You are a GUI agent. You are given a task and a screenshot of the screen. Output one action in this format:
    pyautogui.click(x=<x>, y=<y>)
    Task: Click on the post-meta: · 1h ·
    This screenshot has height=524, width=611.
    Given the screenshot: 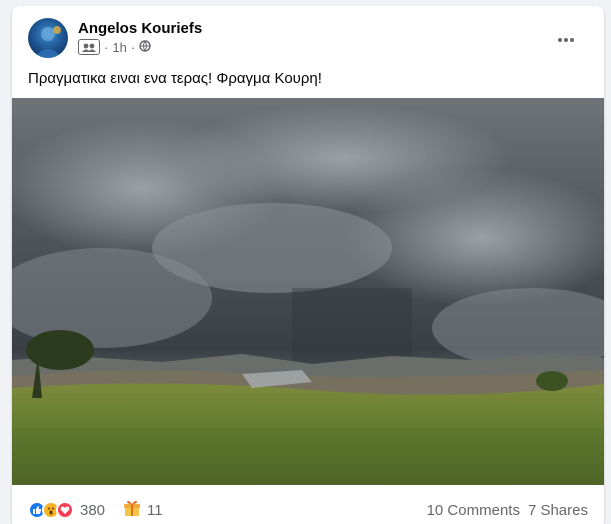 What is the action you would take?
    pyautogui.click(x=114, y=47)
    